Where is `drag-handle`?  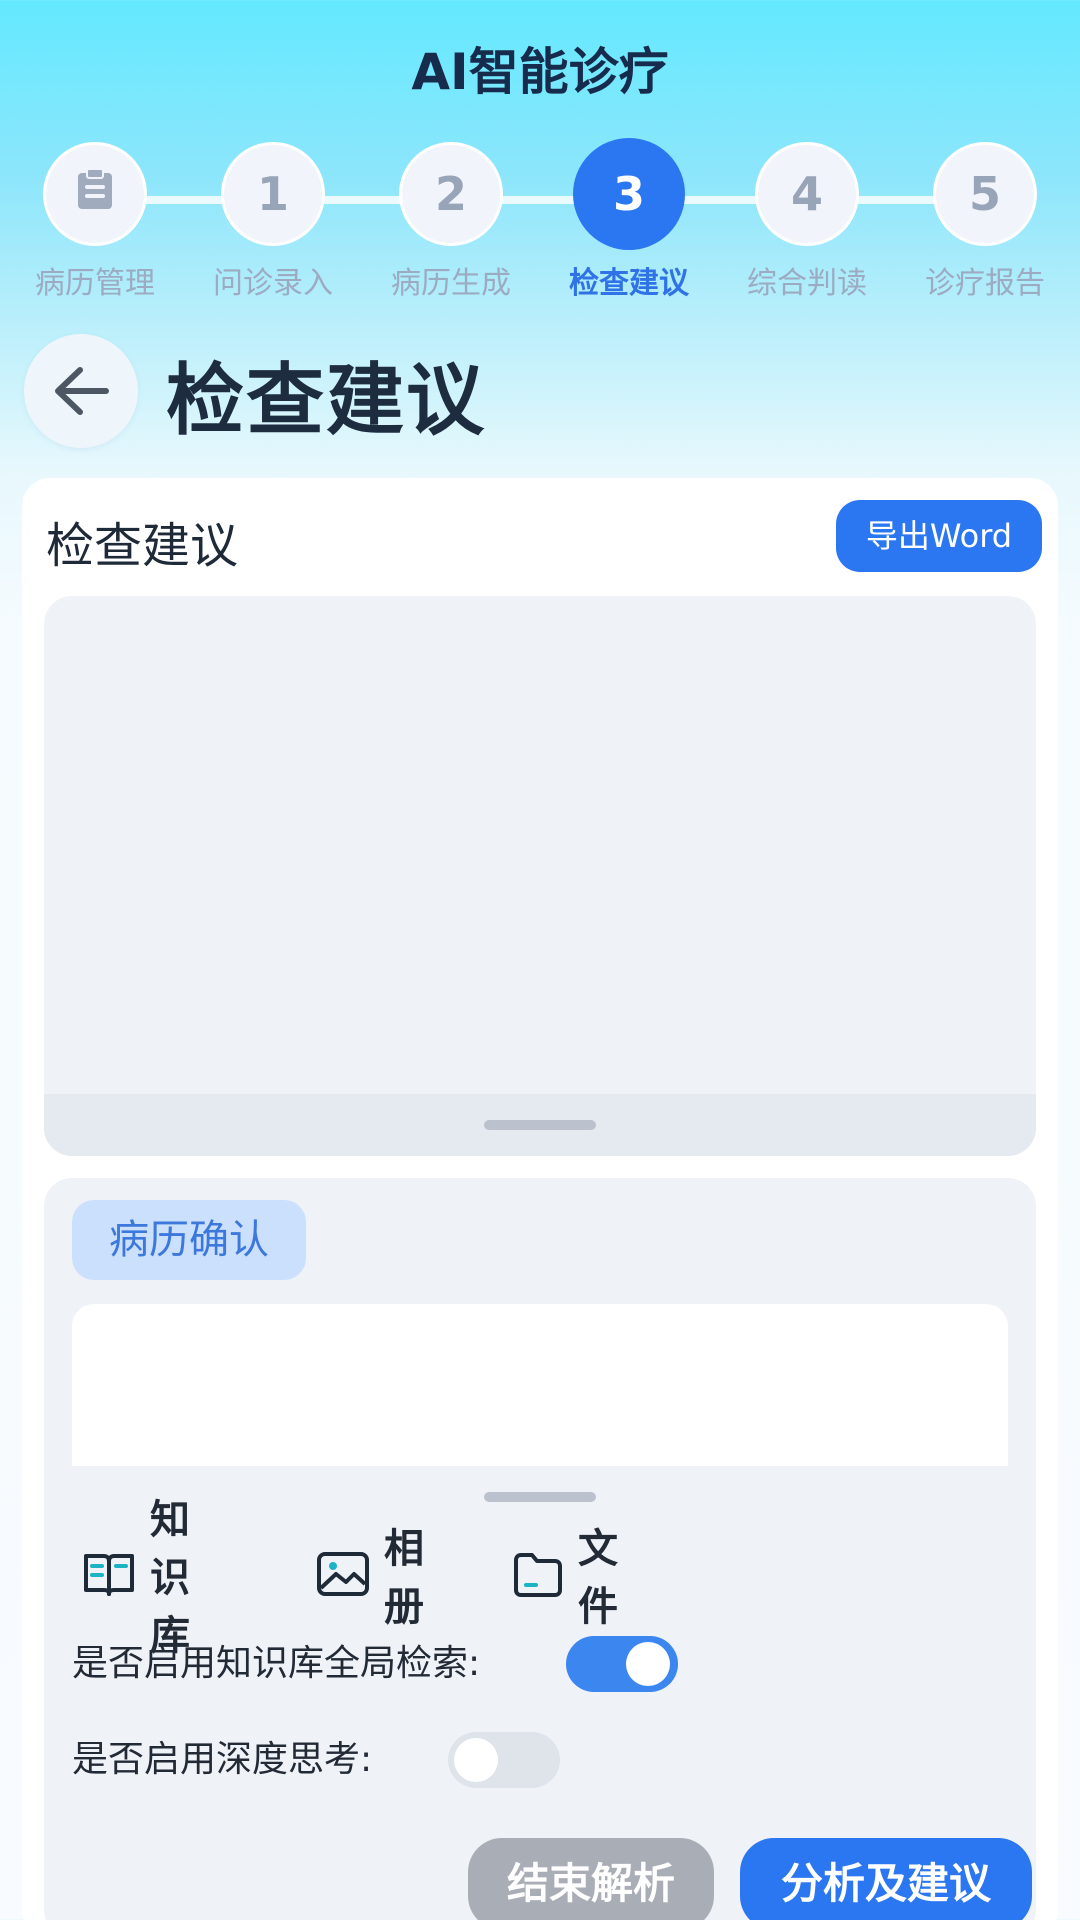 drag-handle is located at coordinates (540, 1125).